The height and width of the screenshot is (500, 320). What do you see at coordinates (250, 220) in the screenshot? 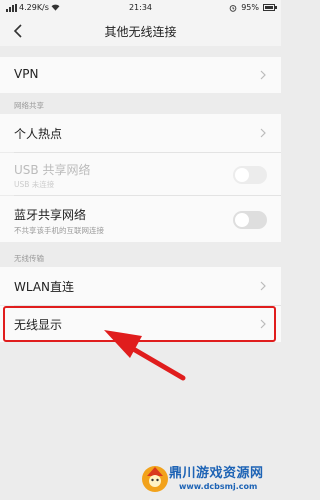
I see `bluetooth-tethering-toggle` at bounding box center [250, 220].